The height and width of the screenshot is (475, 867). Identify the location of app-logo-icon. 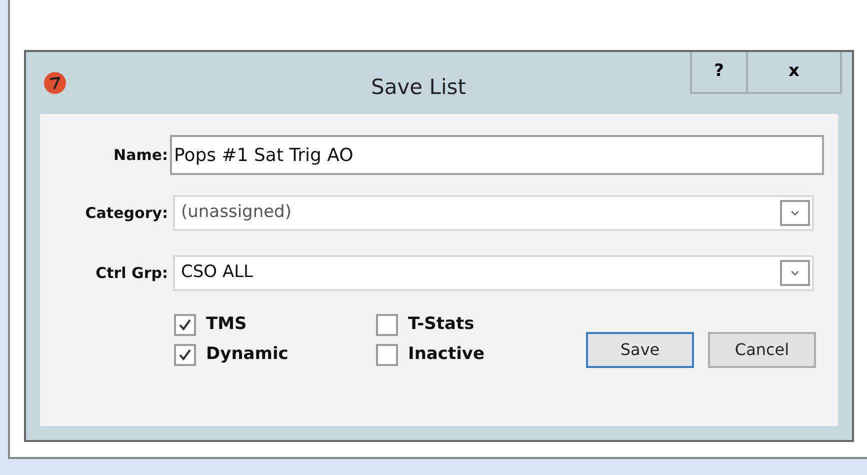
(55, 83).